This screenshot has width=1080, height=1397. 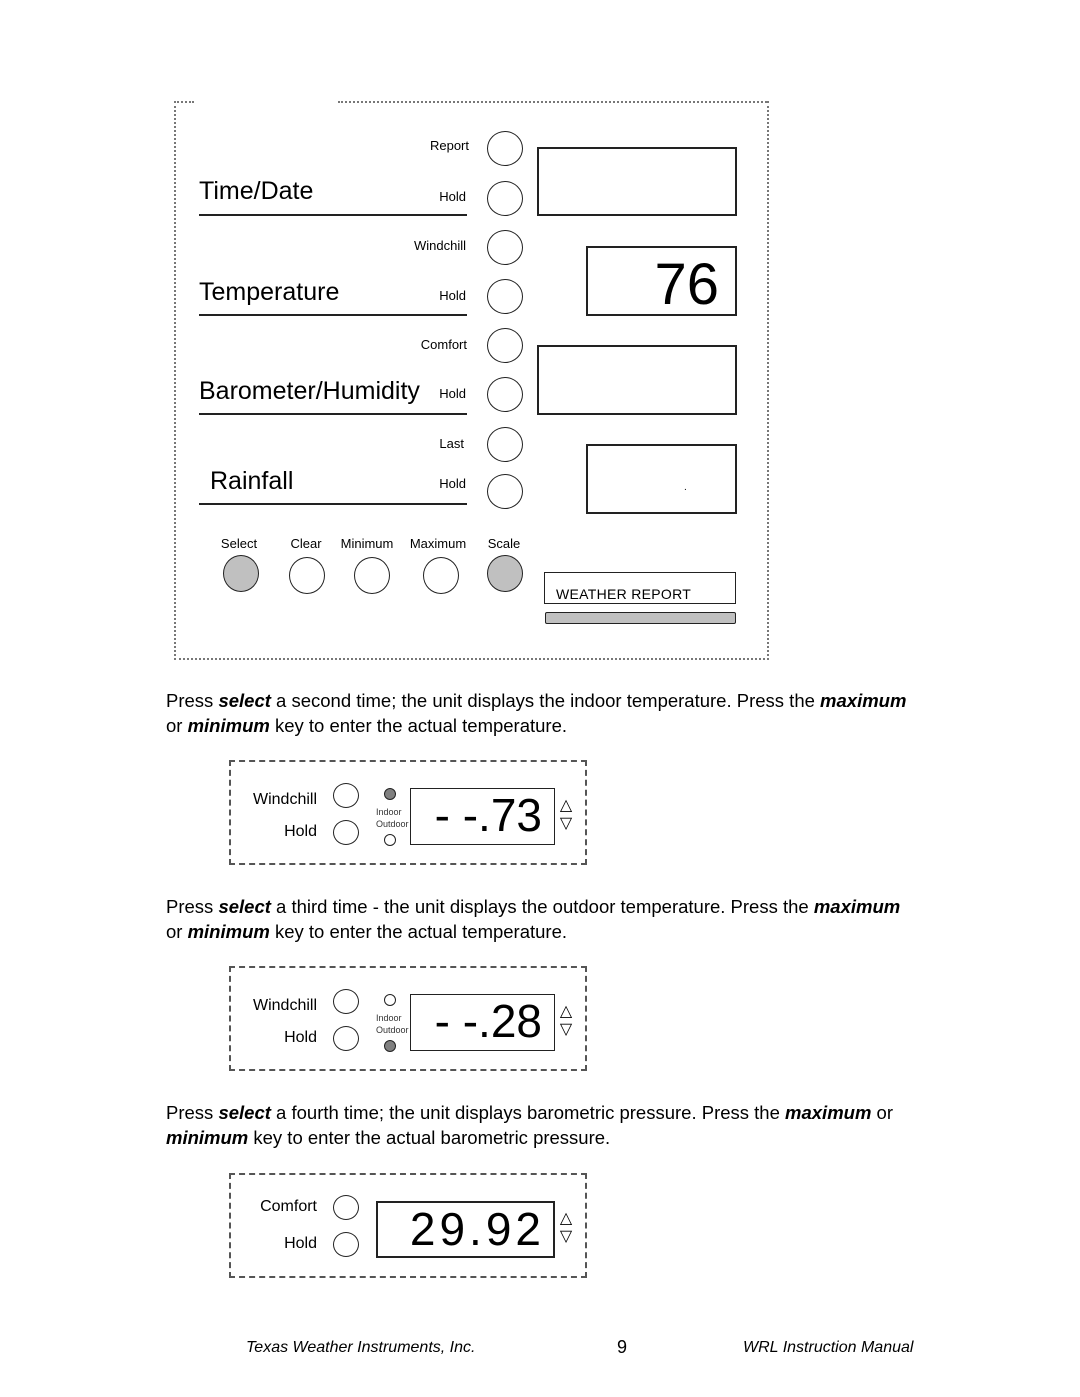 I want to click on temperature-display: 76, so click(x=661, y=281).